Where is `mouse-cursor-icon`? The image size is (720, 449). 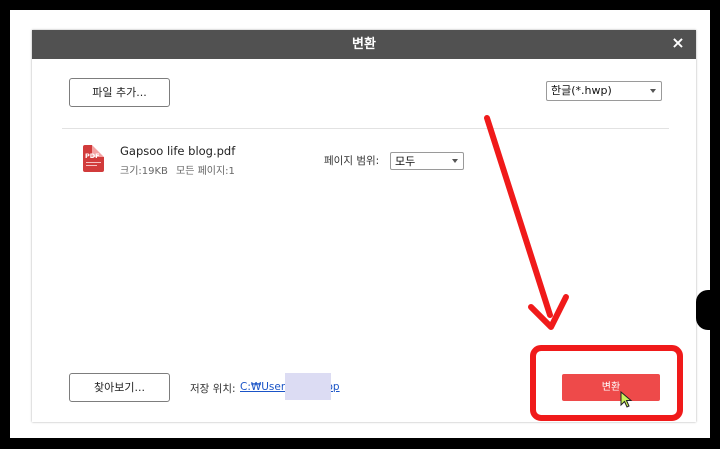 mouse-cursor-icon is located at coordinates (626, 399).